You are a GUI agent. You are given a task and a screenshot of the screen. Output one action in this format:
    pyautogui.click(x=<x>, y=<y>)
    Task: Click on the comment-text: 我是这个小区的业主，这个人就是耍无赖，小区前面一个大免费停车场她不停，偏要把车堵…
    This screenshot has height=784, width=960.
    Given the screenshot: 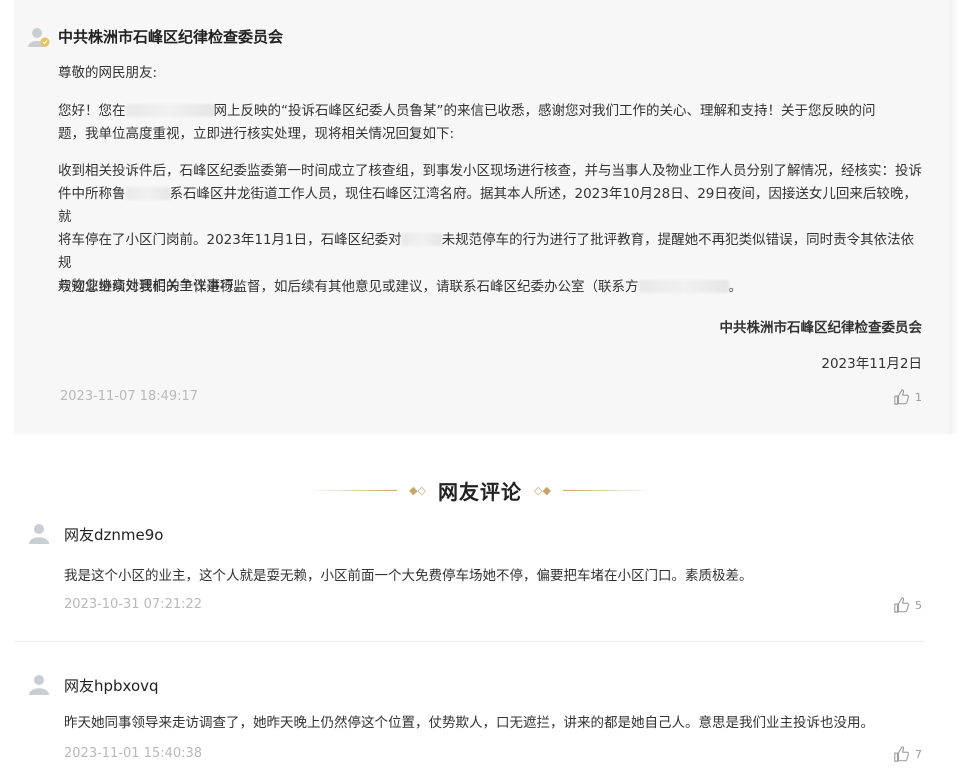 What is the action you would take?
    pyautogui.click(x=408, y=576)
    